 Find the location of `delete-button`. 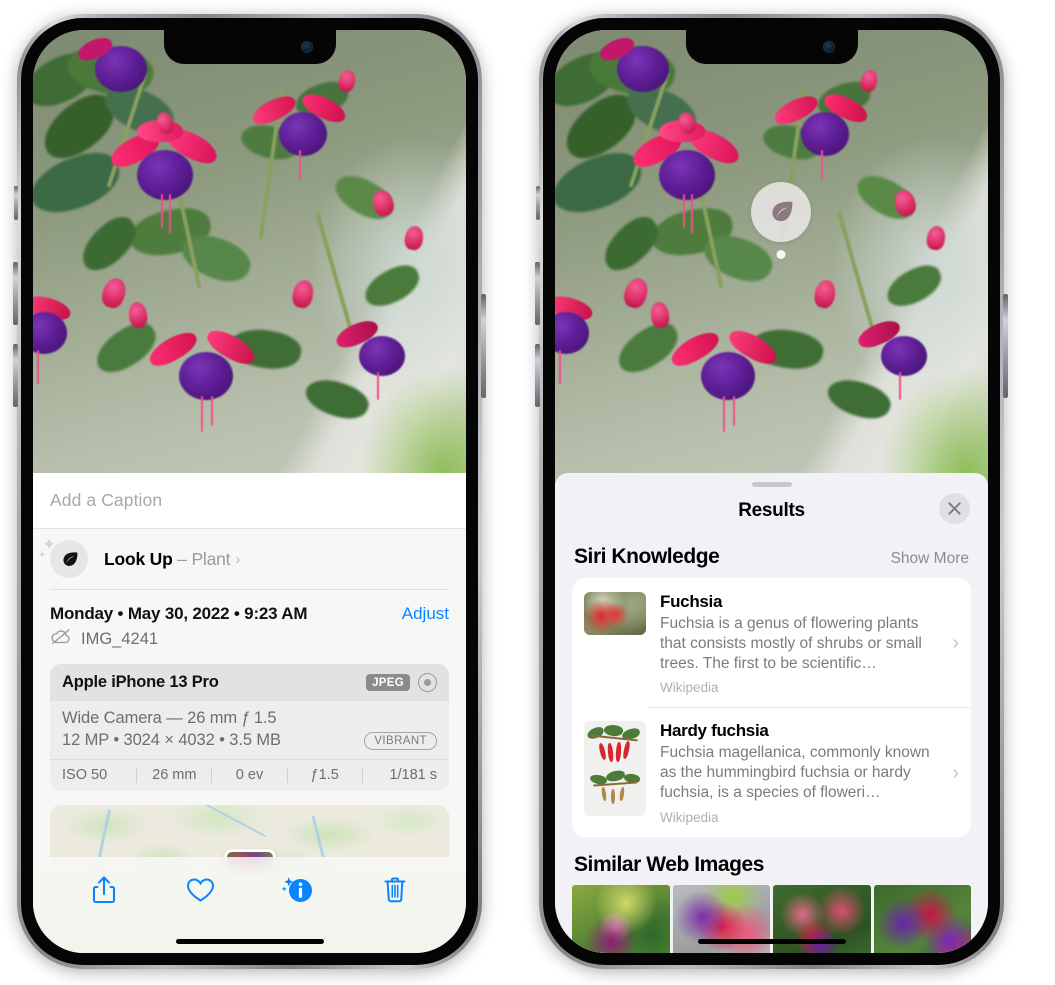

delete-button is located at coordinates (395, 890).